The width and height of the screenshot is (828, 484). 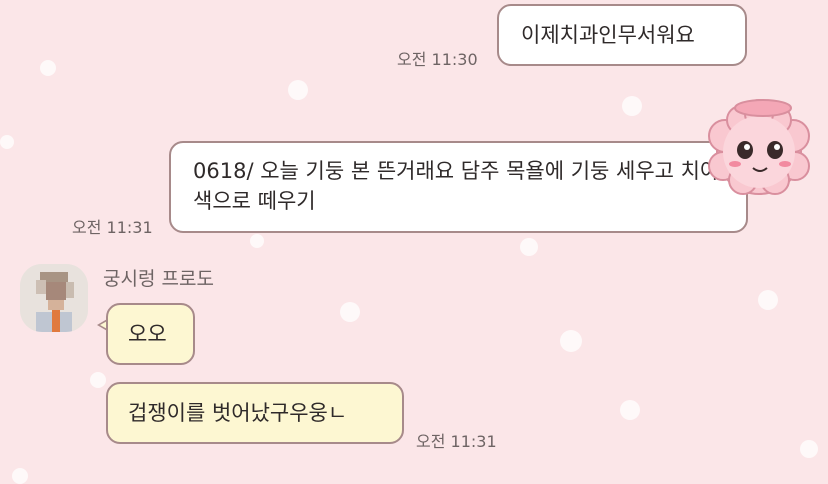 I want to click on sent-bubble: 이제치과인무서워요, so click(x=622, y=35).